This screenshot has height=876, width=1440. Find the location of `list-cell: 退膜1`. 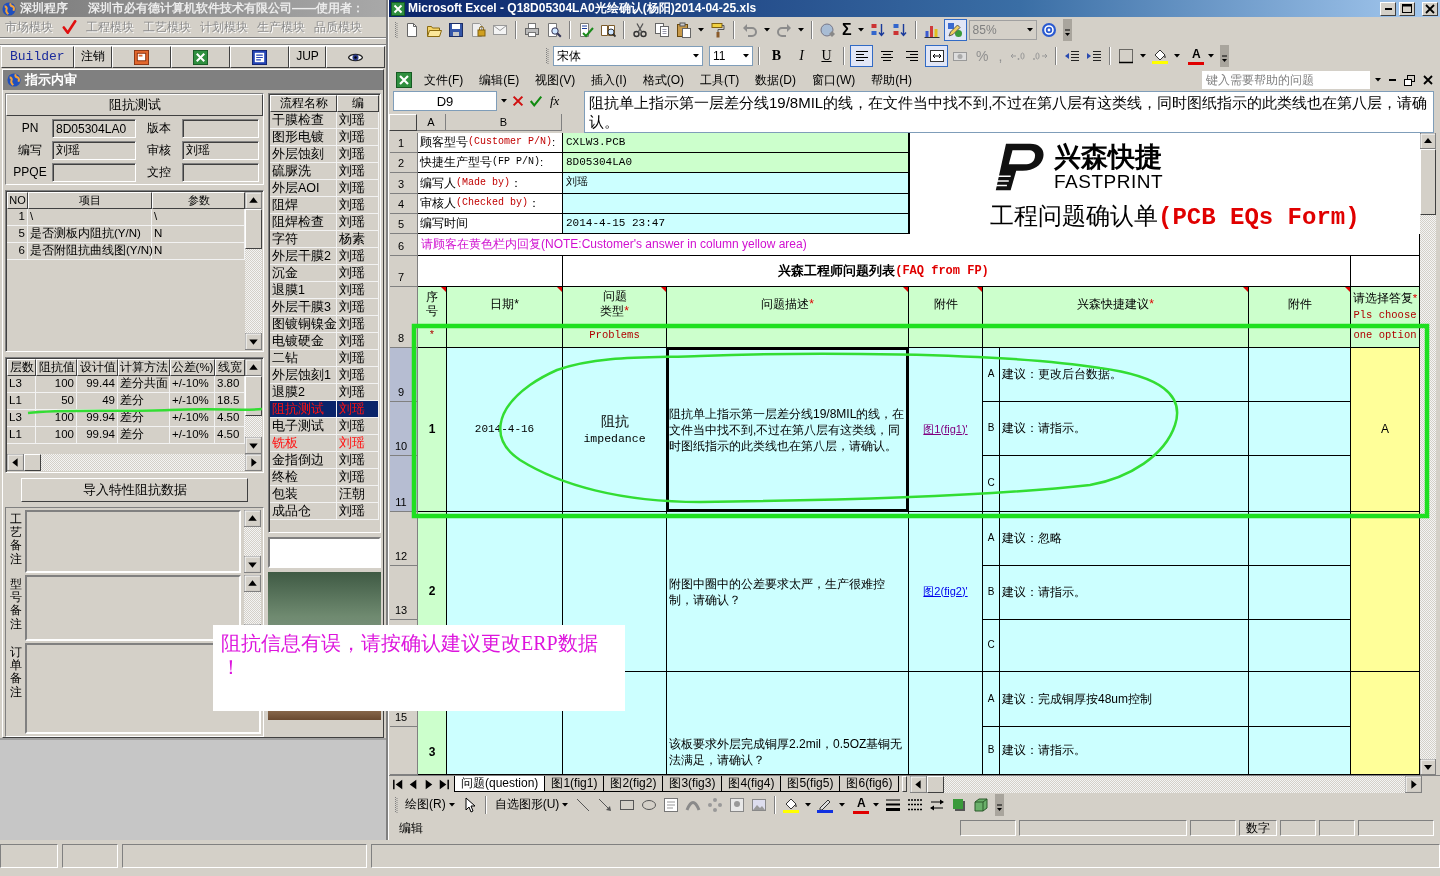

list-cell: 退膜1 is located at coordinates (303, 290).